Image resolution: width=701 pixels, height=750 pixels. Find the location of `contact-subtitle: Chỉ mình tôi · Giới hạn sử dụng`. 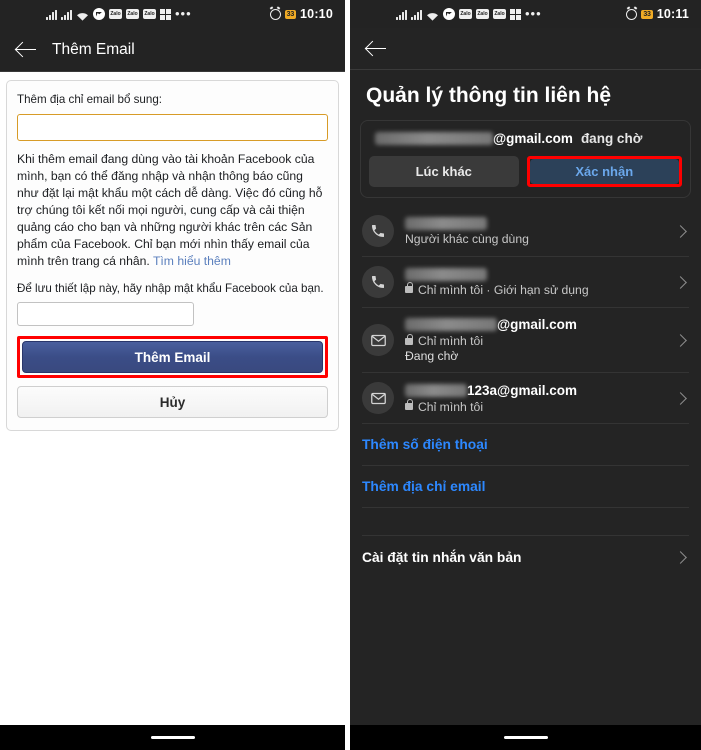

contact-subtitle: Chỉ mình tôi · Giới hạn sử dụng is located at coordinates (535, 289).